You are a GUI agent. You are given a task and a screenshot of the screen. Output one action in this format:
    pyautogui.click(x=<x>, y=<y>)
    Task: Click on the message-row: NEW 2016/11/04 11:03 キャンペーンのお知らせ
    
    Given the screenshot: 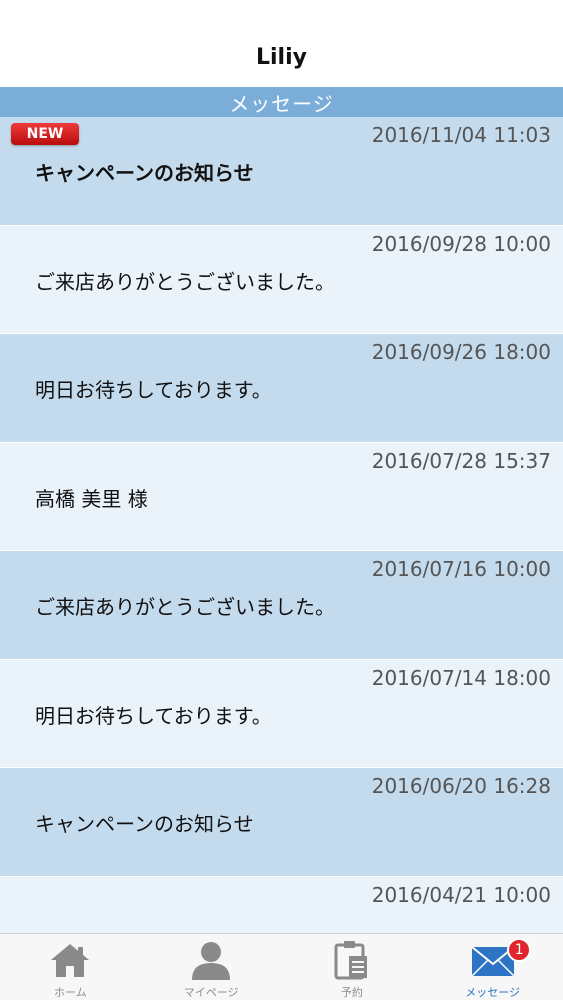 What is the action you would take?
    pyautogui.click(x=281, y=171)
    